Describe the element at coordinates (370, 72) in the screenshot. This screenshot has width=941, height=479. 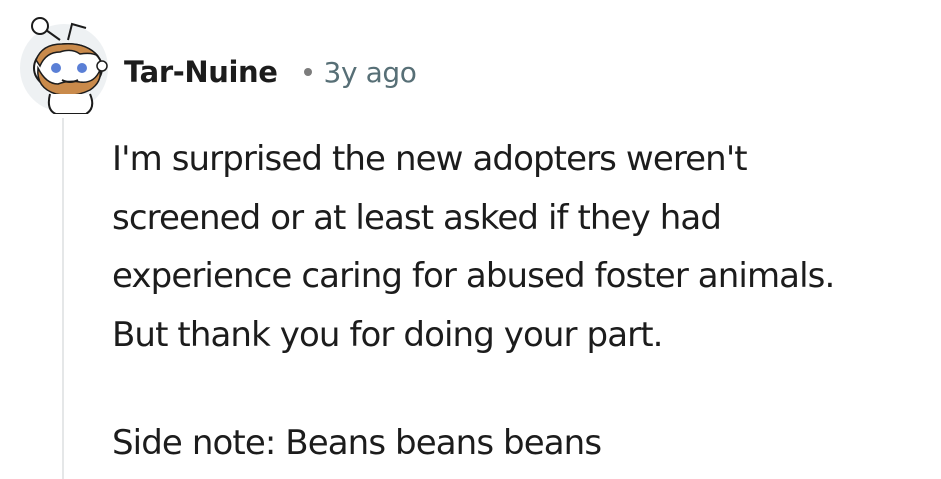
I see `timestamp: 3y ago` at that location.